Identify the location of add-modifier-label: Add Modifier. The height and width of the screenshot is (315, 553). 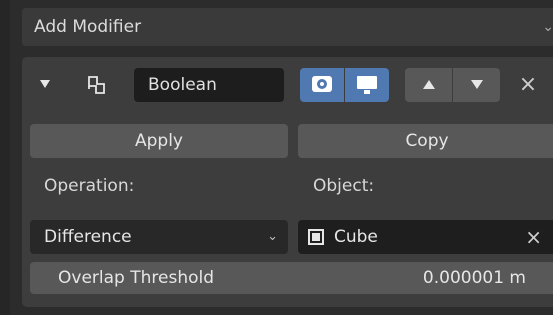
(88, 27).